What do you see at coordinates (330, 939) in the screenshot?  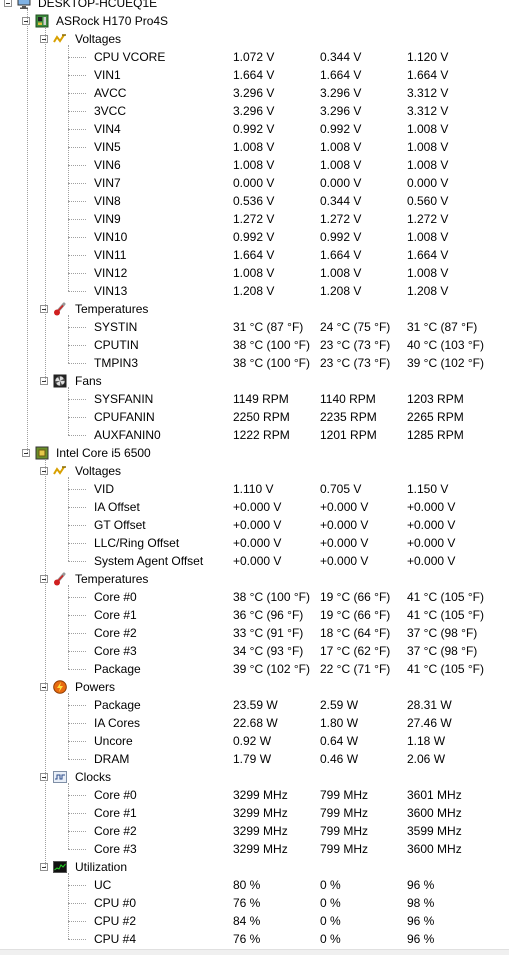 I see `sensor-min: 0 %` at bounding box center [330, 939].